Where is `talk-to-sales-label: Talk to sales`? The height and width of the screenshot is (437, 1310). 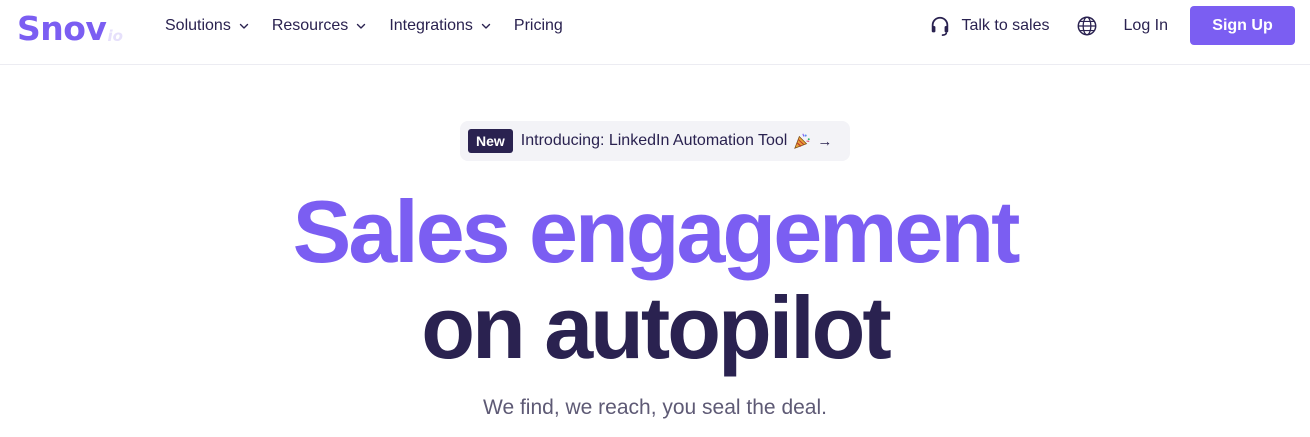 talk-to-sales-label: Talk to sales is located at coordinates (1005, 25).